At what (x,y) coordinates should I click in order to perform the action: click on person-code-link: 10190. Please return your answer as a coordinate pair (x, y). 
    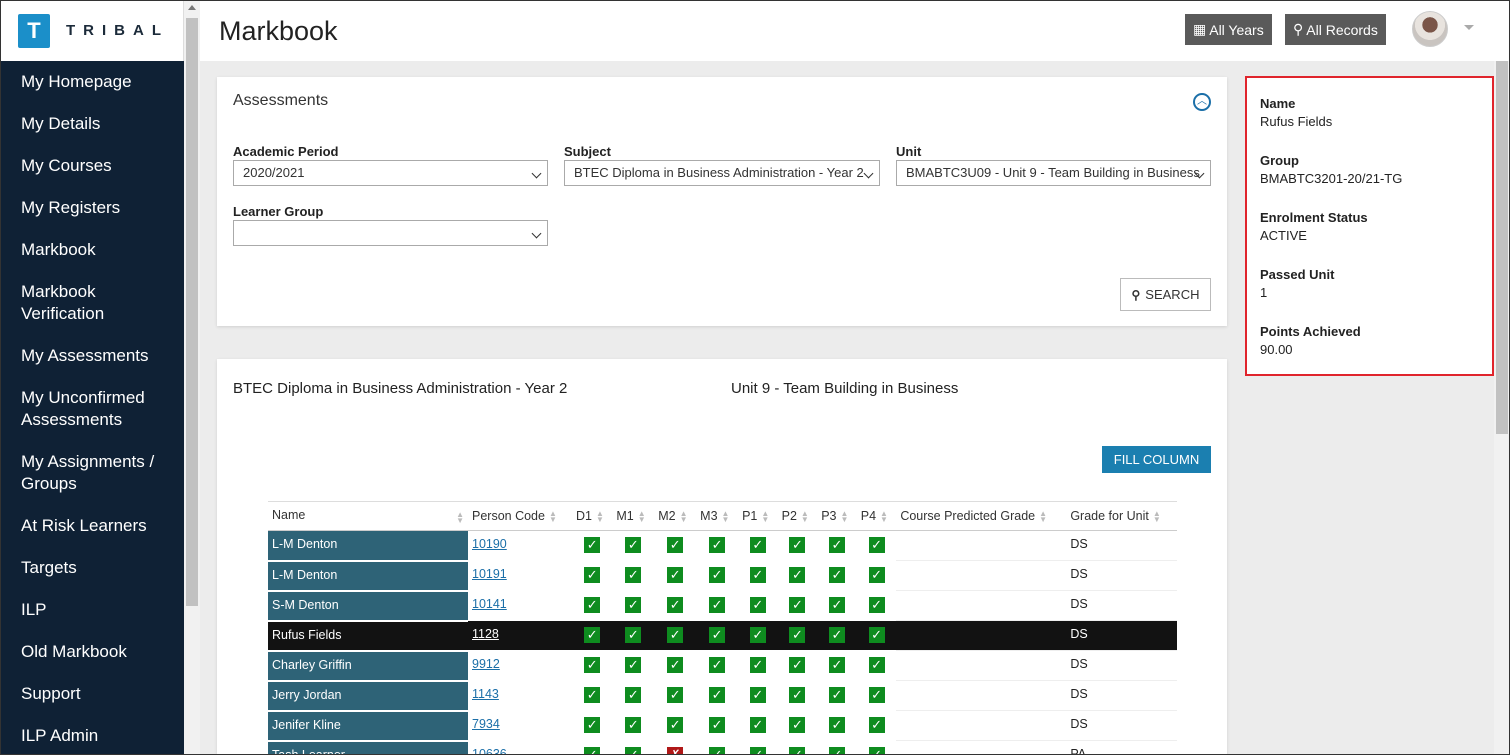
    Looking at the image, I should click on (489, 544).